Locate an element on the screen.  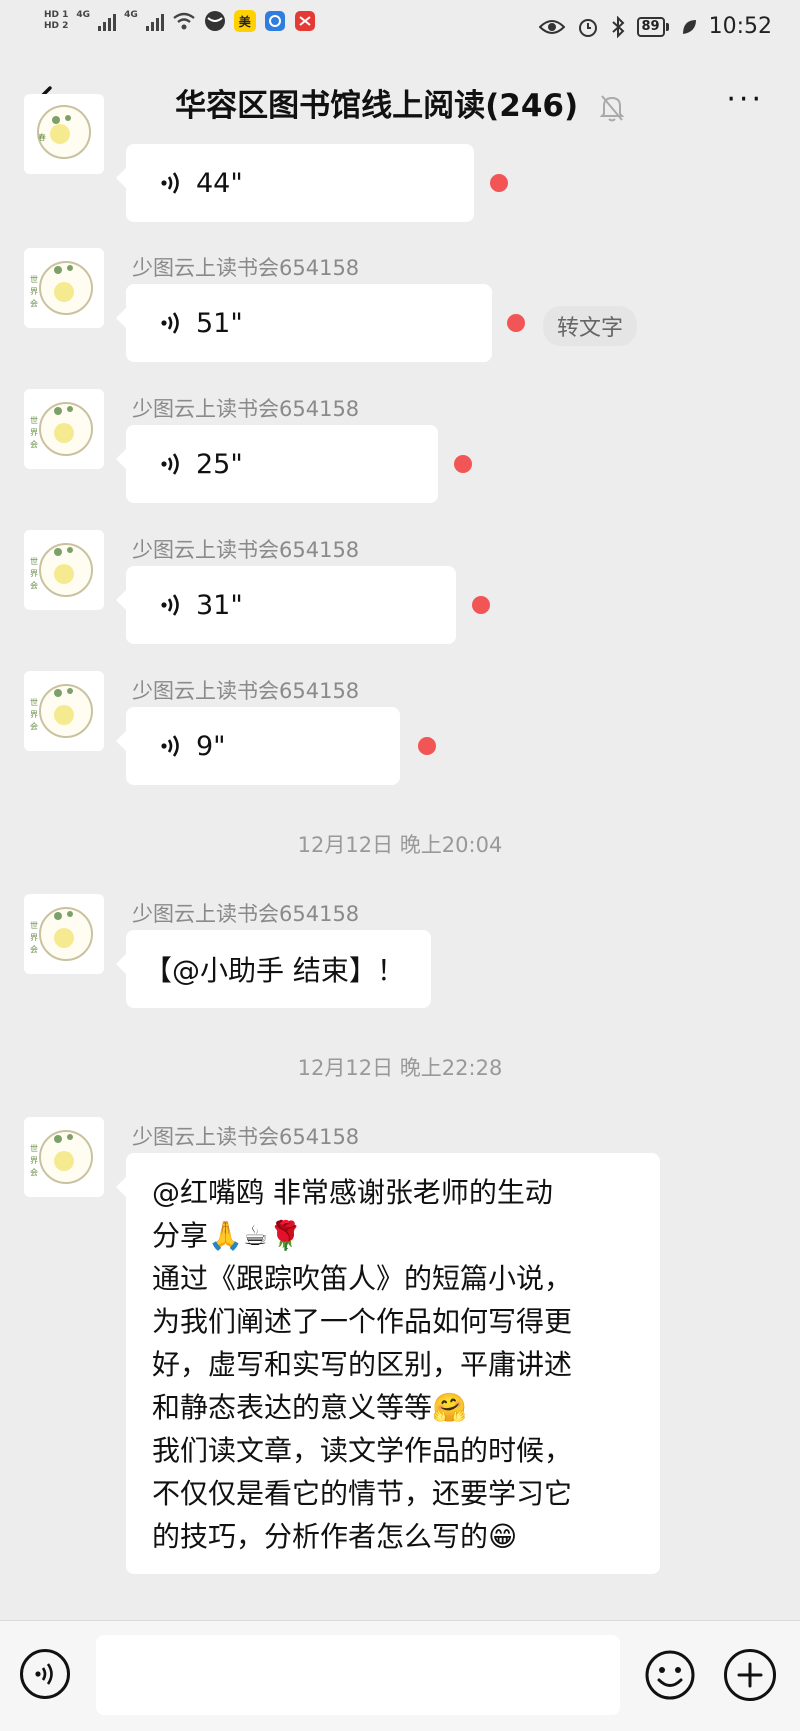
emoji-icons: 🙏☕🌹 is located at coordinates (255, 1235).